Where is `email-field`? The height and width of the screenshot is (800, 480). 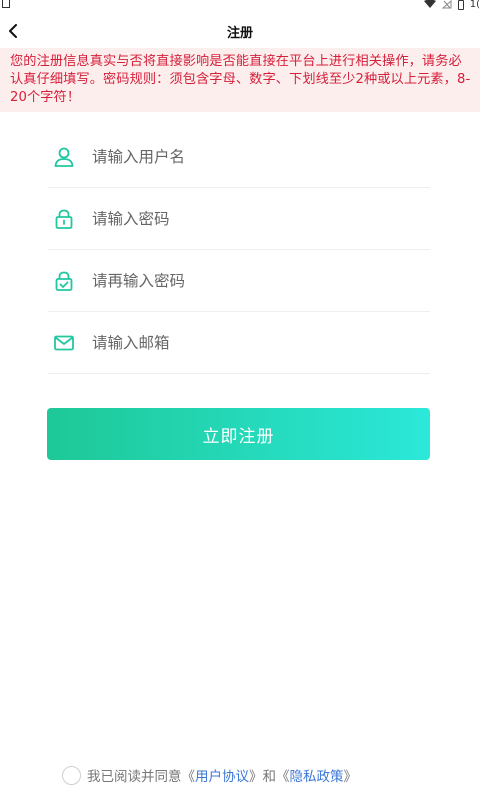
email-field is located at coordinates (239, 343).